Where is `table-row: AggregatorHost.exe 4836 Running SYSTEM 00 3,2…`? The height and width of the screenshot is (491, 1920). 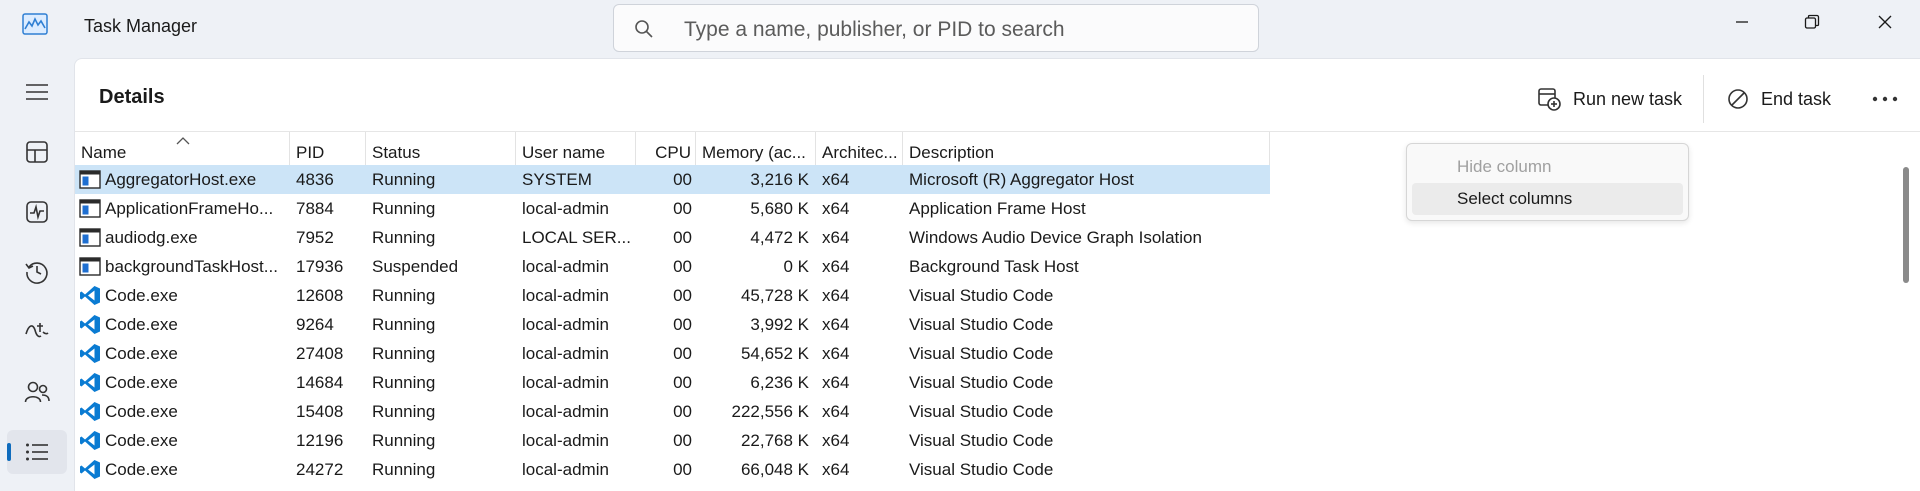
table-row: AggregatorHost.exe 4836 Running SYSTEM 00 3,2… is located at coordinates (672, 179).